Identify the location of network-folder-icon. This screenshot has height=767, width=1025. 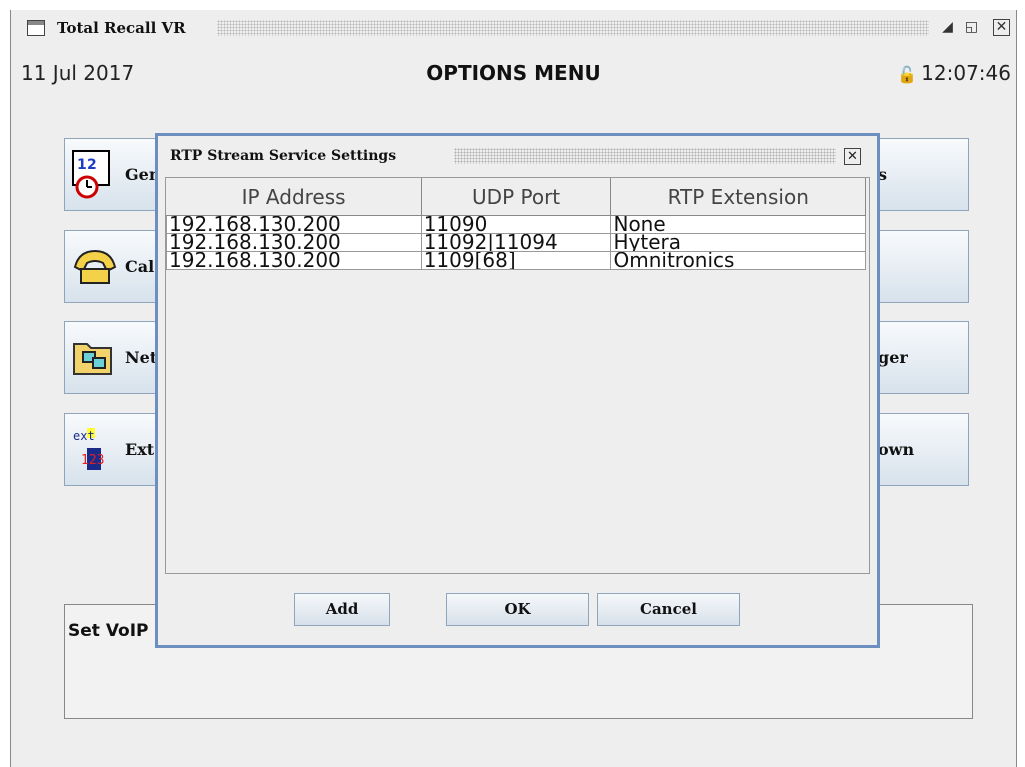
(92, 359).